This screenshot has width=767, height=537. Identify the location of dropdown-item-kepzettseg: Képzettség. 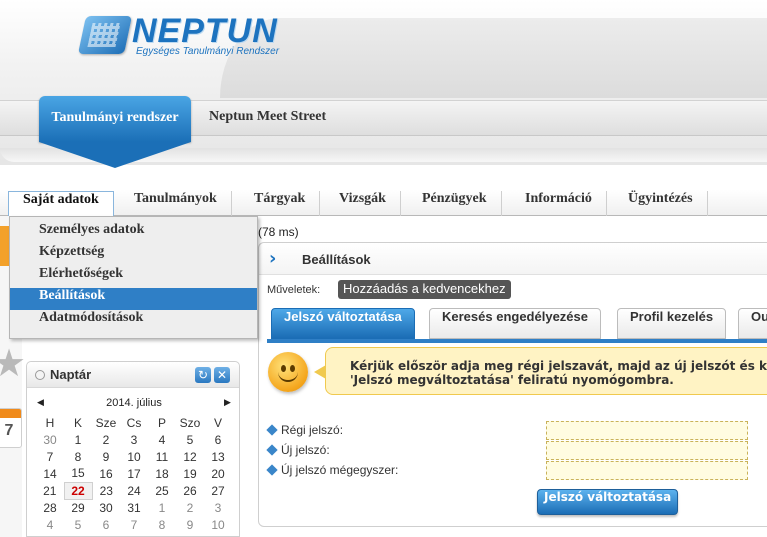
(133, 255).